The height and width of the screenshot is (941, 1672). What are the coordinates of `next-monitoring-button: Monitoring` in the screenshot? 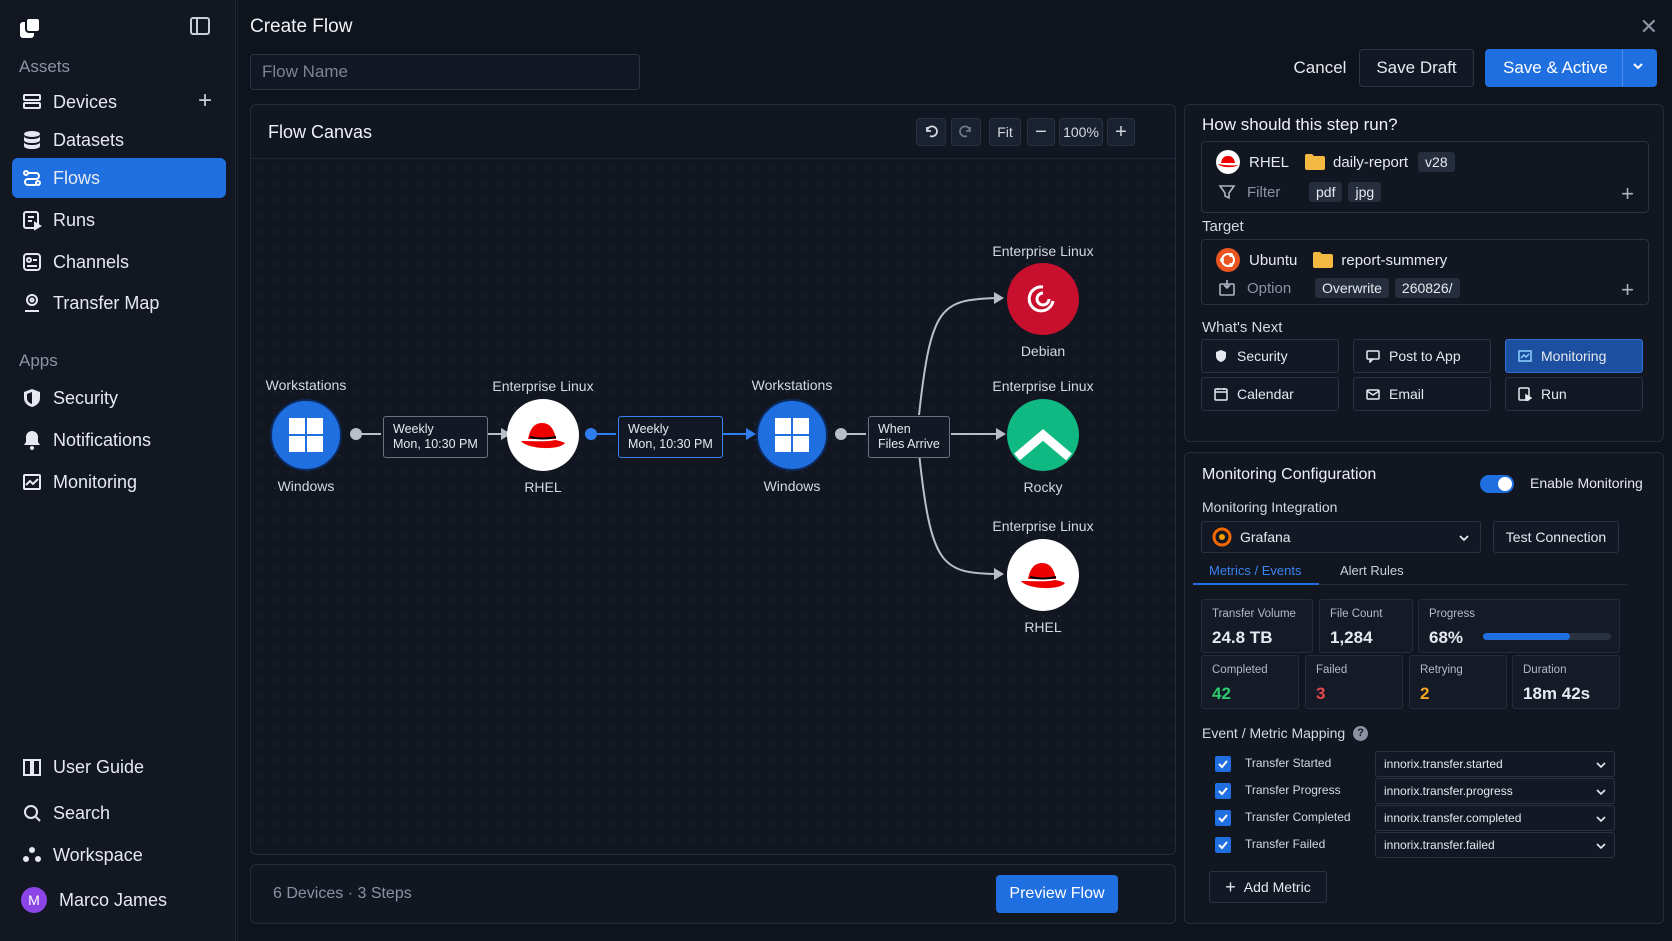 It's located at (1574, 356).